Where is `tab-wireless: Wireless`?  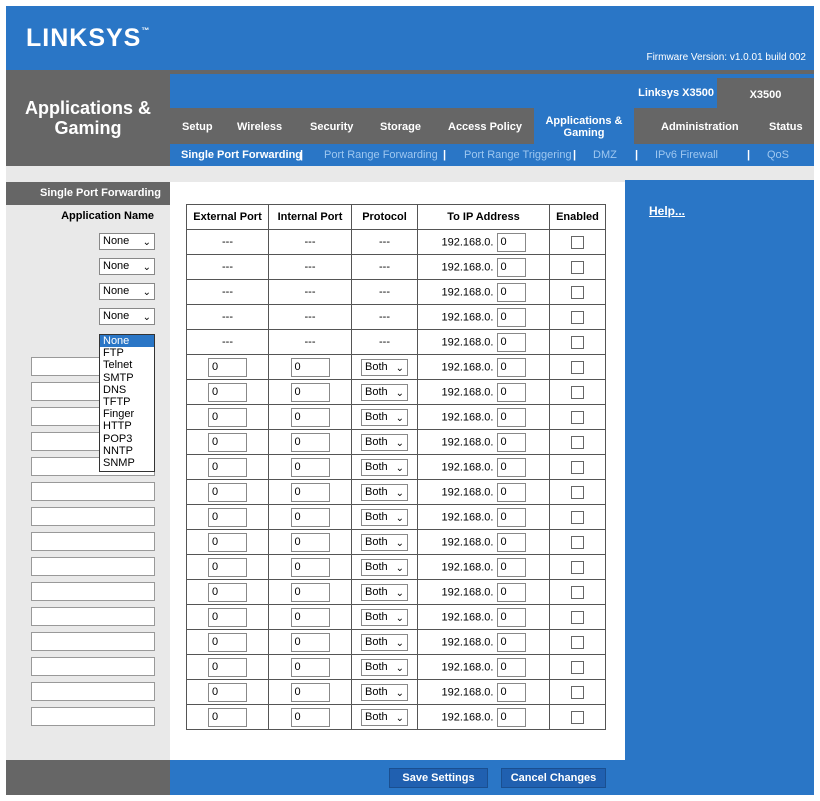 tab-wireless: Wireless is located at coordinates (259, 127).